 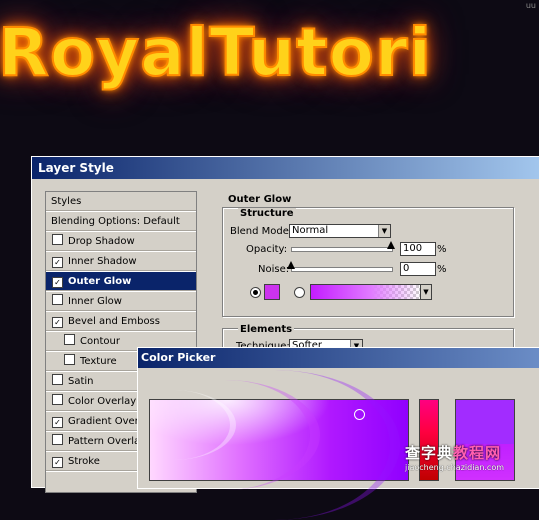 I want to click on style-item: ✓ Bevel and Emboss, so click(x=121, y=322).